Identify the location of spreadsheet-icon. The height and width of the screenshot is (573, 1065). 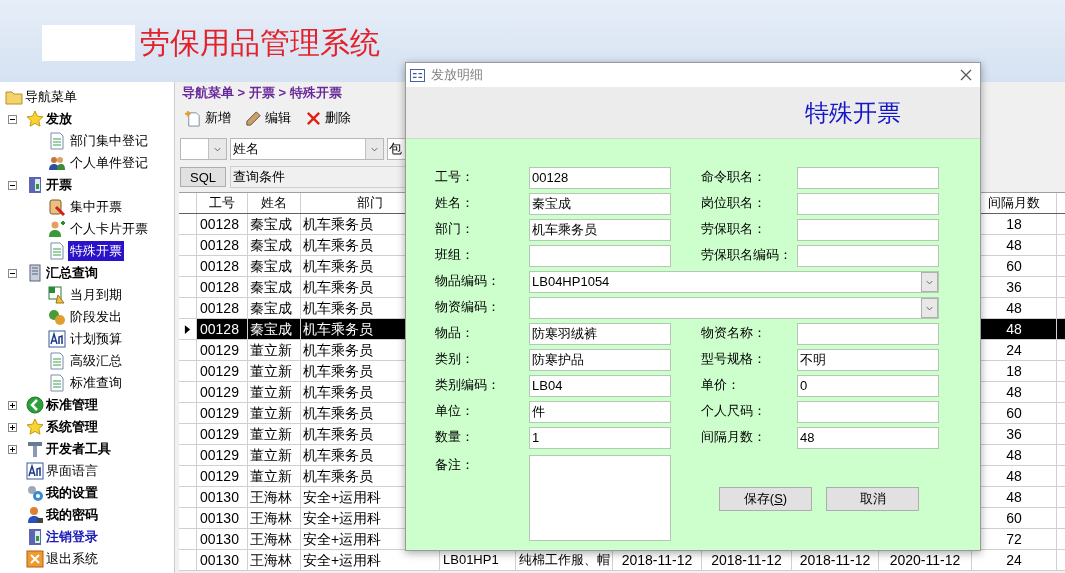
(57, 295).